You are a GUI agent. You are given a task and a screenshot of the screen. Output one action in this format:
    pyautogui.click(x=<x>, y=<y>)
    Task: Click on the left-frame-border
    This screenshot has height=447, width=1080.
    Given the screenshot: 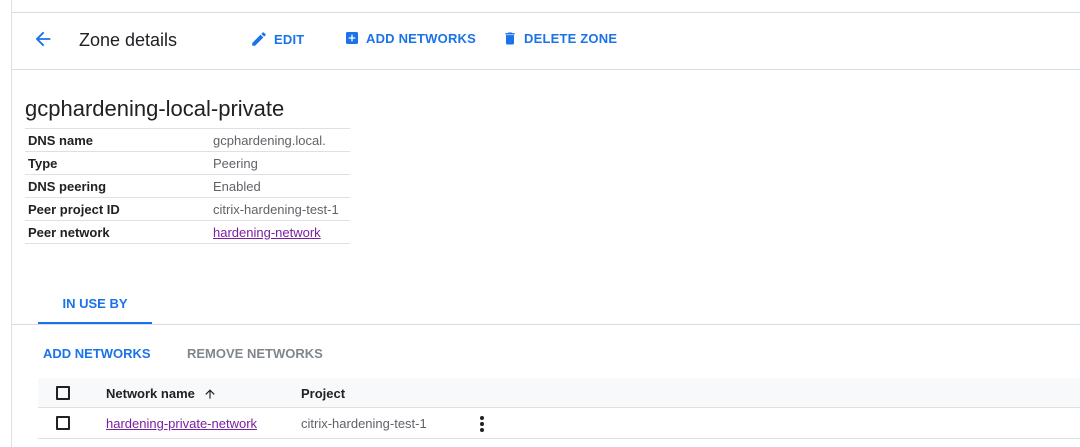 What is the action you would take?
    pyautogui.click(x=6, y=223)
    